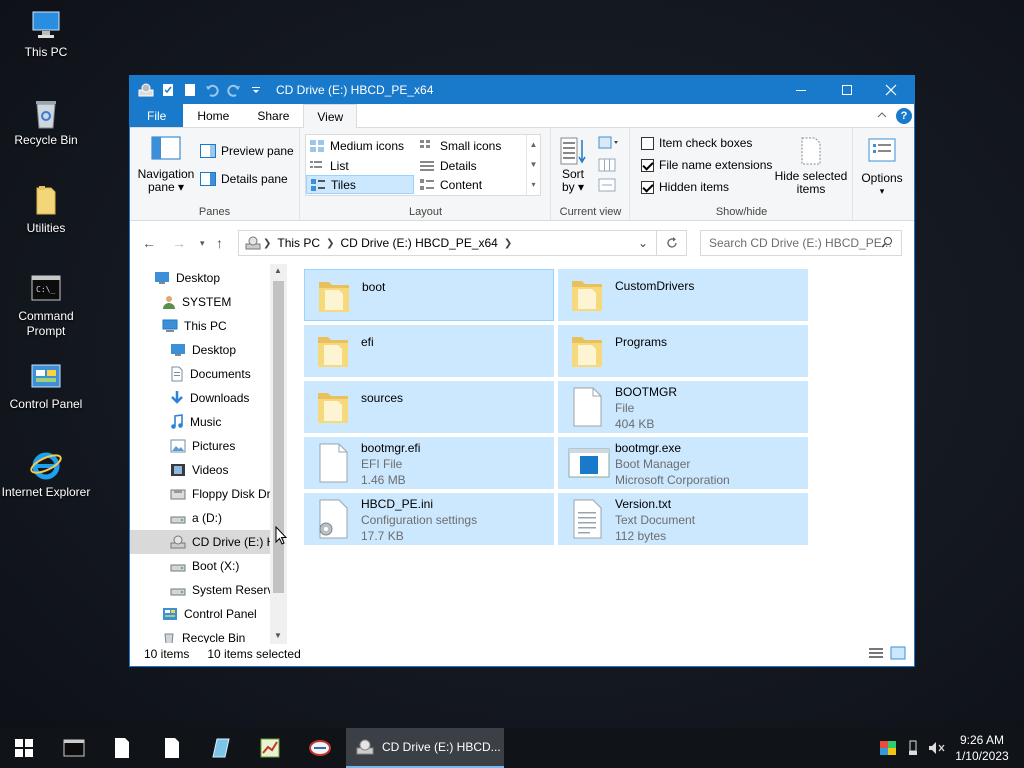 The image size is (1024, 768). I want to click on nav-item: This PC, so click(200, 326).